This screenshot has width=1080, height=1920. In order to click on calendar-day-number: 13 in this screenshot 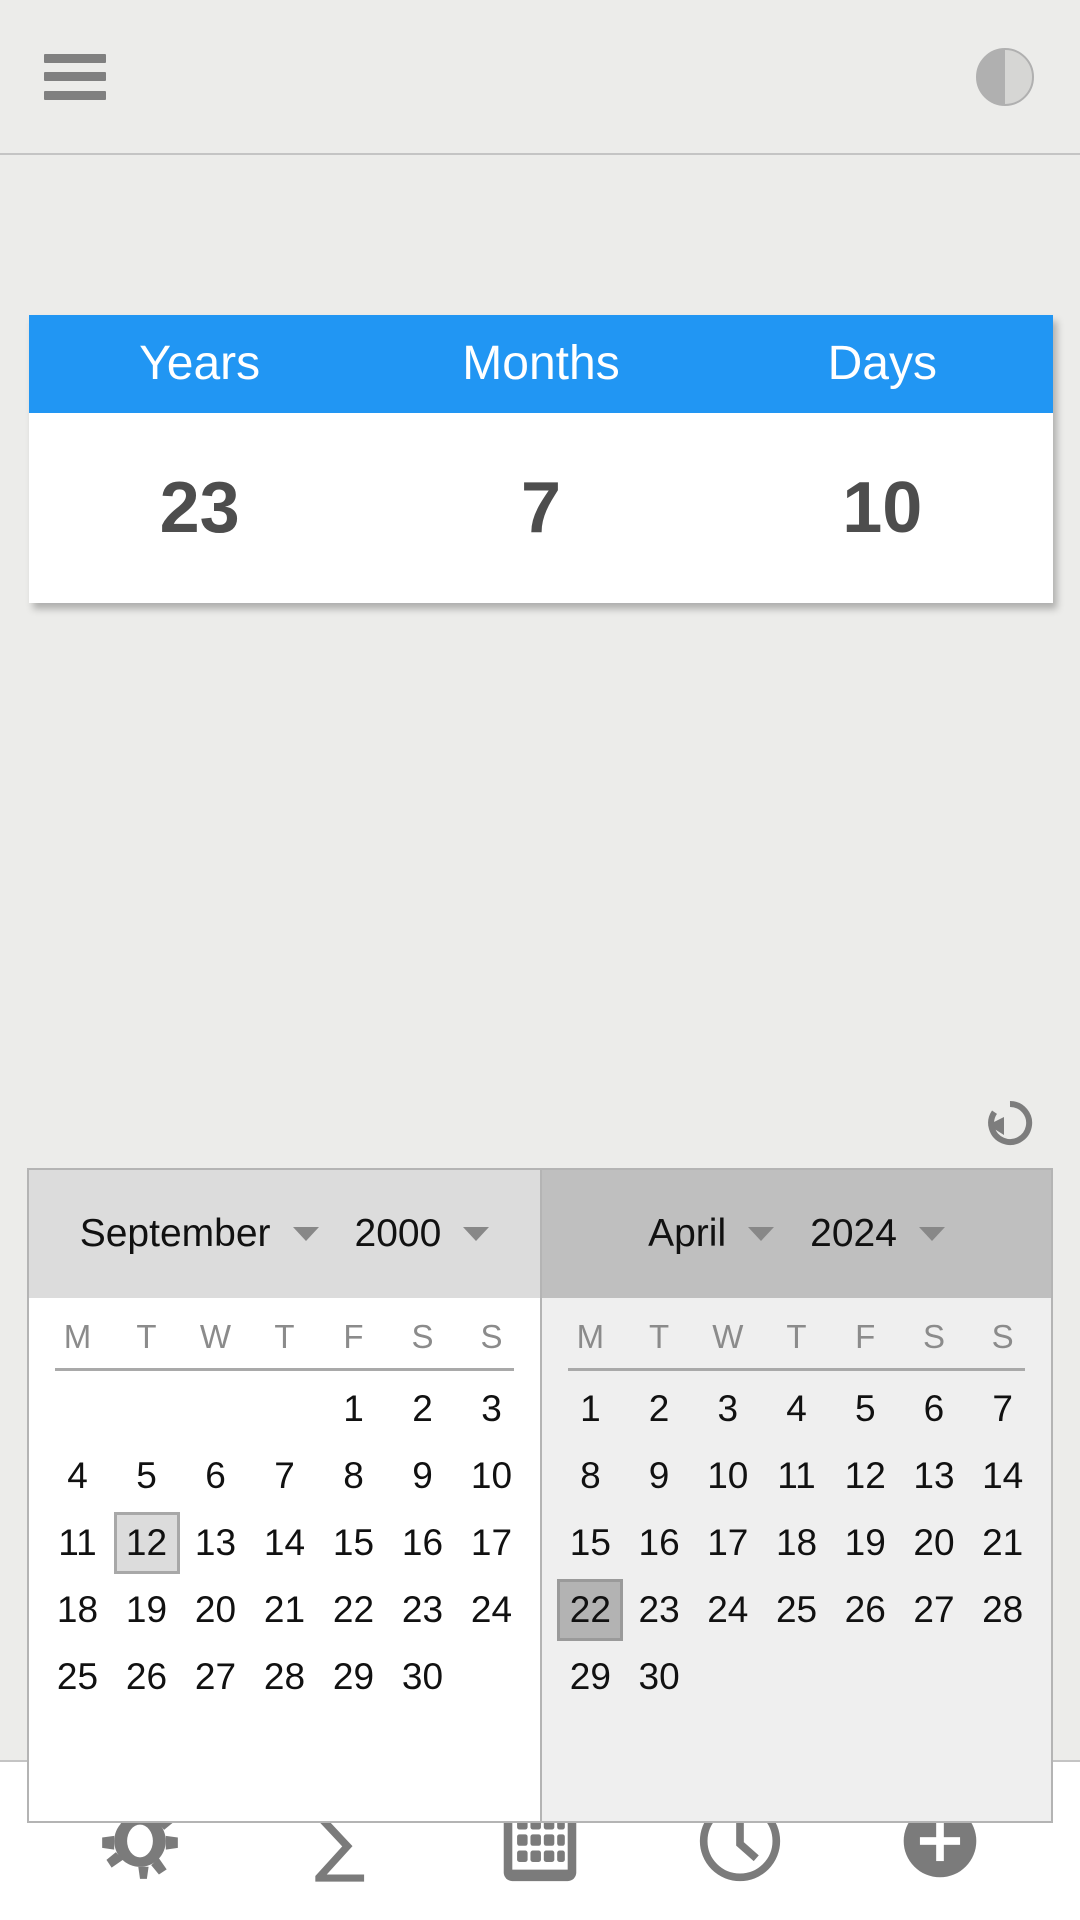, I will do `click(215, 1542)`.